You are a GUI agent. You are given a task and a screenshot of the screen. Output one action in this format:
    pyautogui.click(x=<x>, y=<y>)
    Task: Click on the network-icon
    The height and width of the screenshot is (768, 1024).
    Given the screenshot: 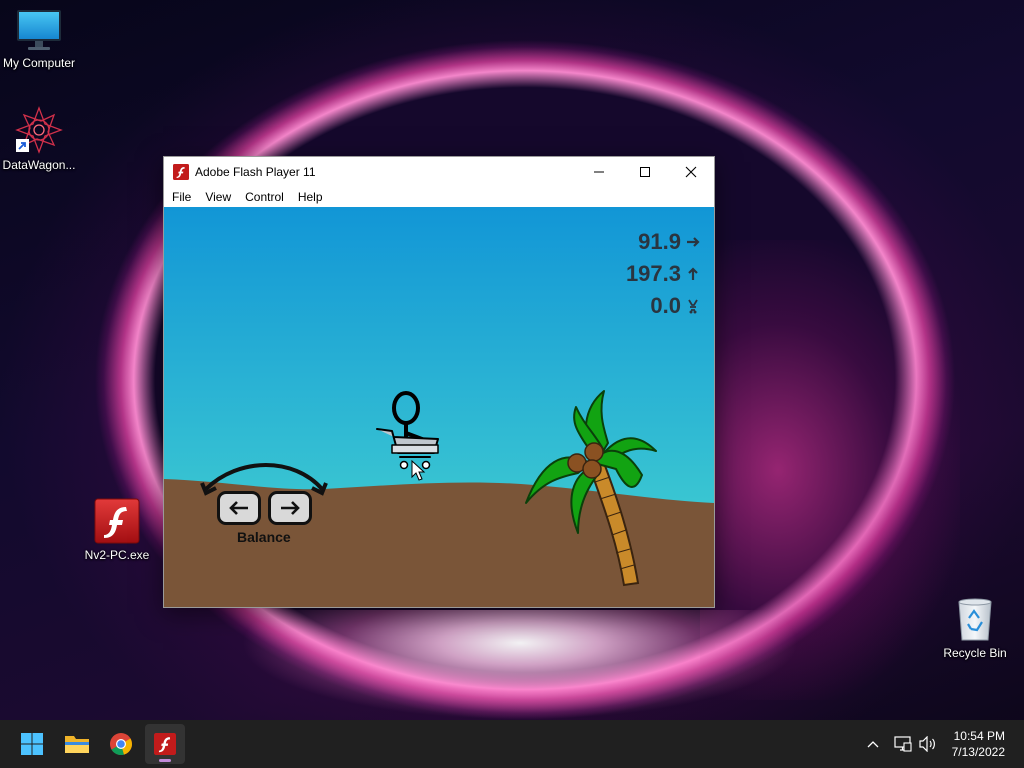 What is the action you would take?
    pyautogui.click(x=903, y=744)
    